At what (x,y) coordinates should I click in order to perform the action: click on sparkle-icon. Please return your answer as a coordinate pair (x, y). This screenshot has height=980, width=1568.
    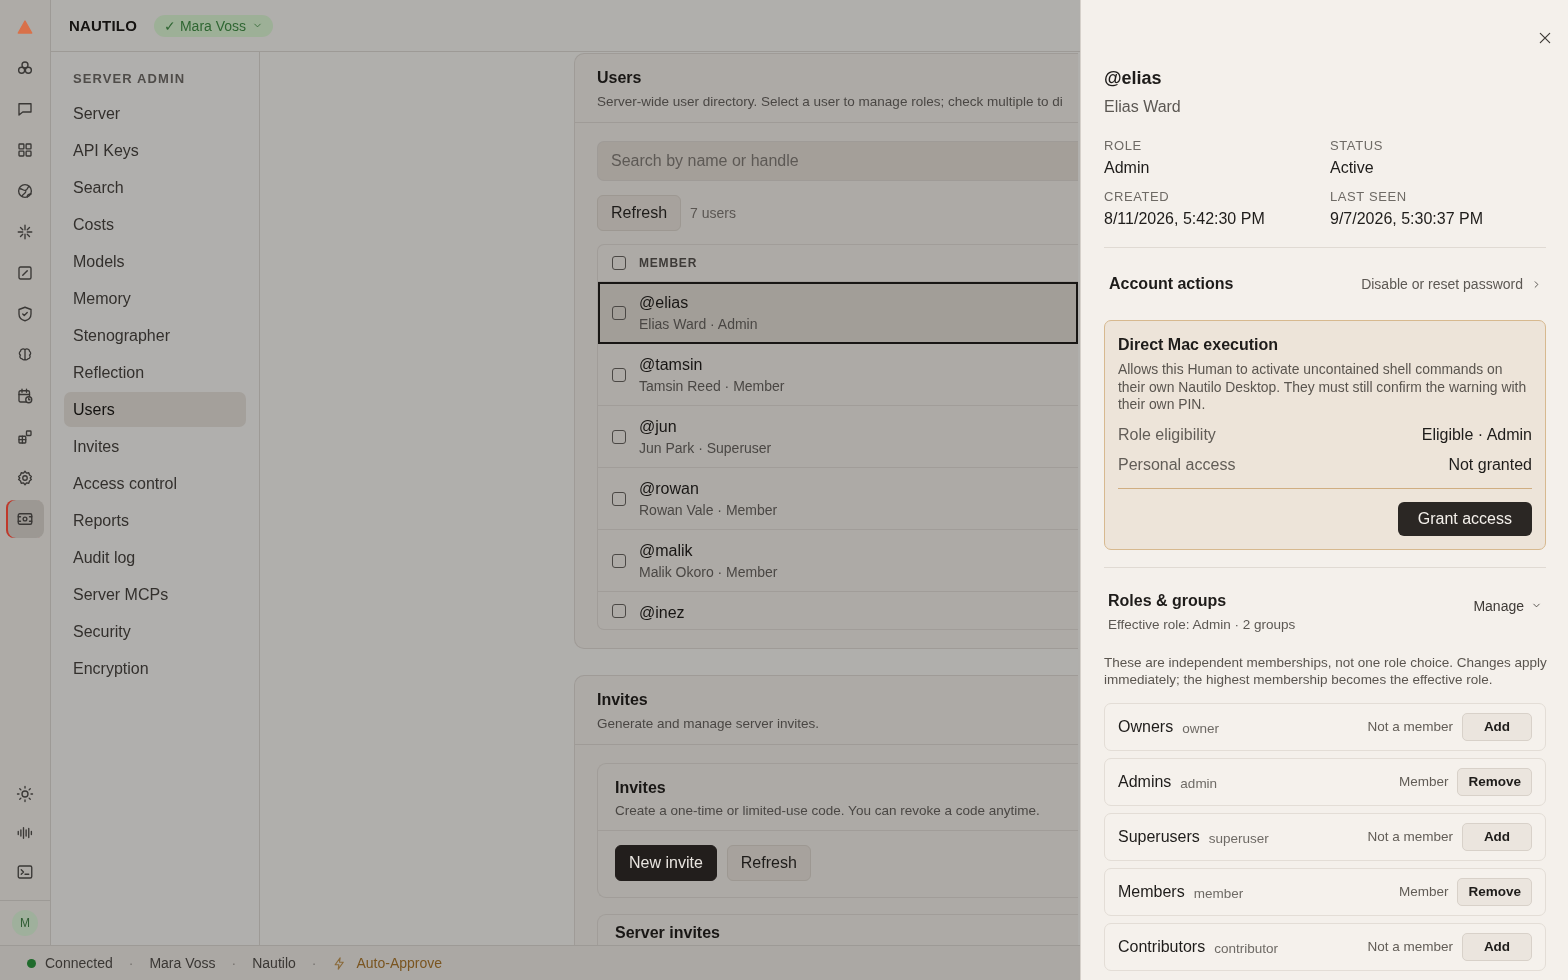
    Looking at the image, I should click on (25, 232).